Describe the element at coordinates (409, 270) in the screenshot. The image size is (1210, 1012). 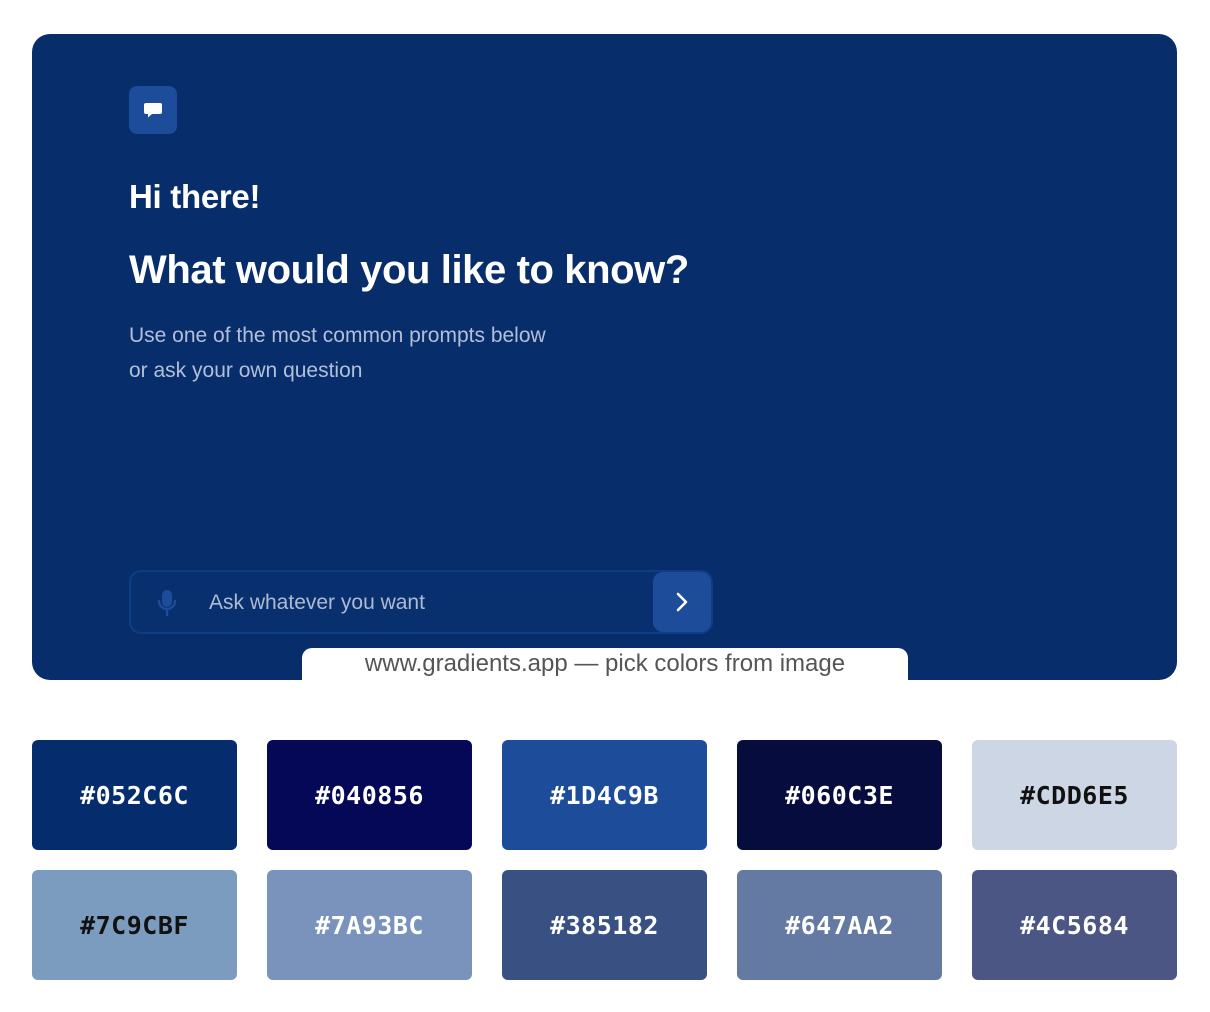
I see `page-headline: What would you like to know?` at that location.